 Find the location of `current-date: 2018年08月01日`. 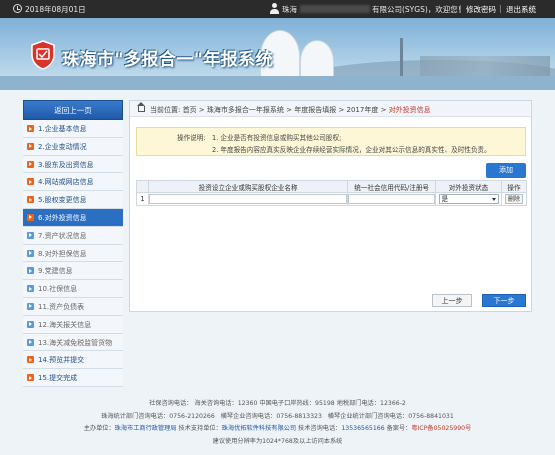

current-date: 2018年08月01日 is located at coordinates (55, 9).